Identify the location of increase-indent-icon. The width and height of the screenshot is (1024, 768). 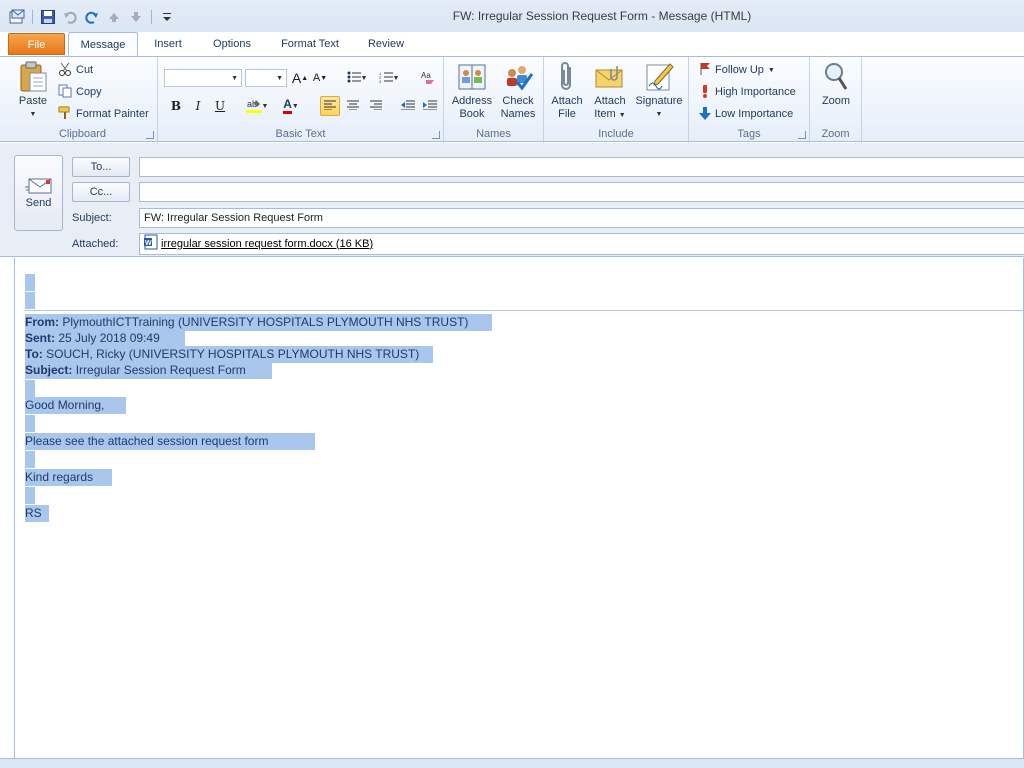
(430, 106).